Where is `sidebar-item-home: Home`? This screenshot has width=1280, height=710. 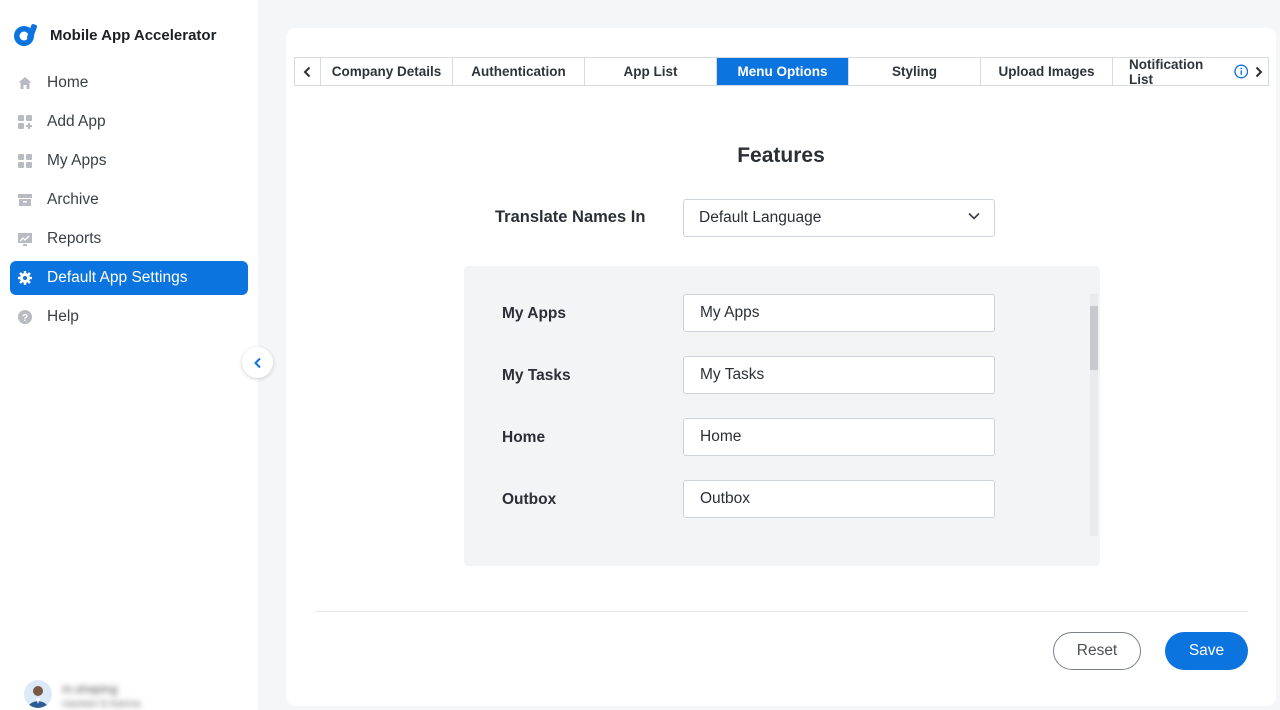
sidebar-item-home: Home is located at coordinates (129, 83).